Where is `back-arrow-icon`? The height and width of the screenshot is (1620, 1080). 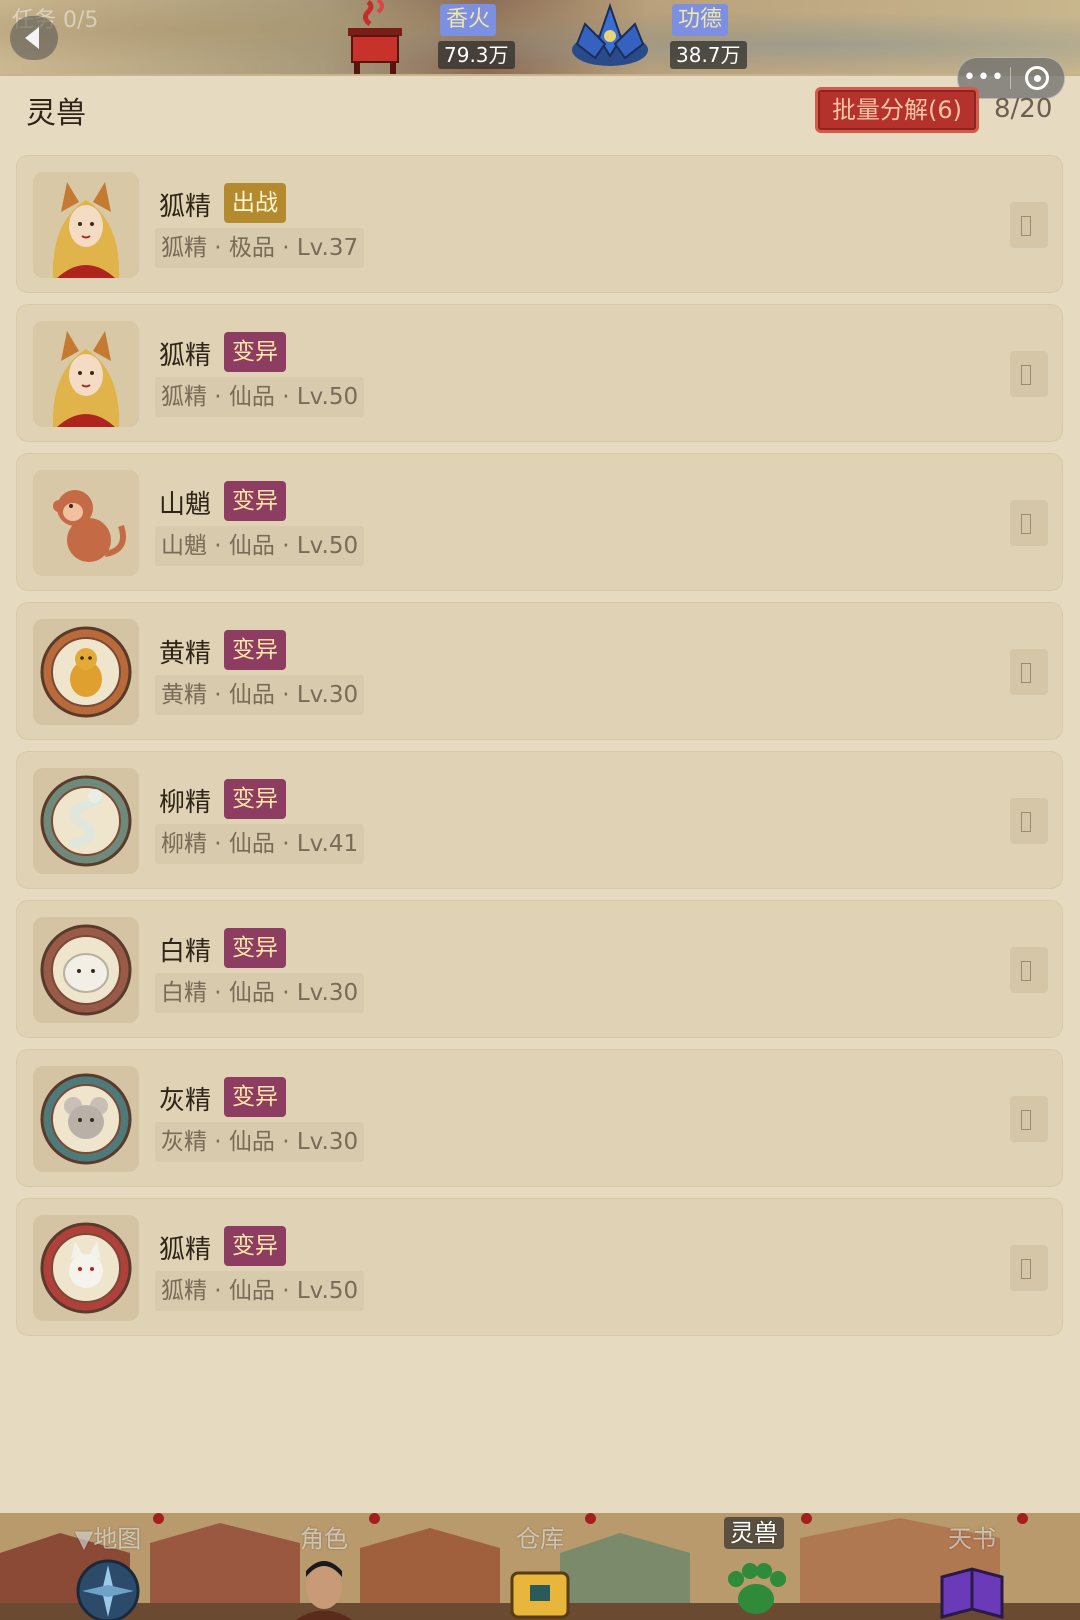 back-arrow-icon is located at coordinates (32, 38).